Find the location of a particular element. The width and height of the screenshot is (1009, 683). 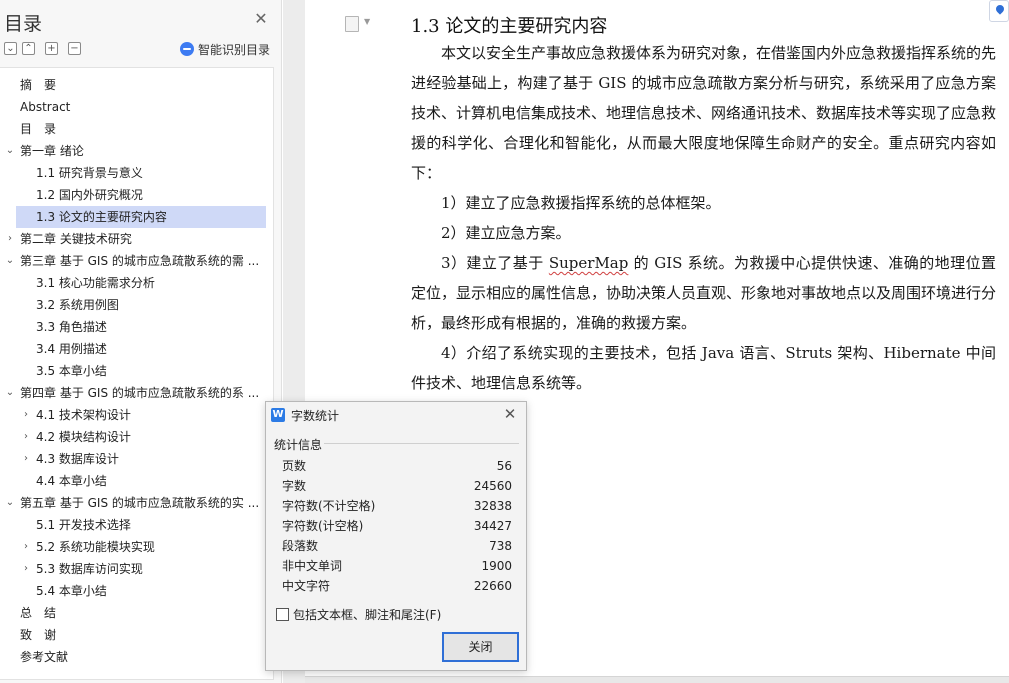

stat-value: 32838 is located at coordinates (492, 506).